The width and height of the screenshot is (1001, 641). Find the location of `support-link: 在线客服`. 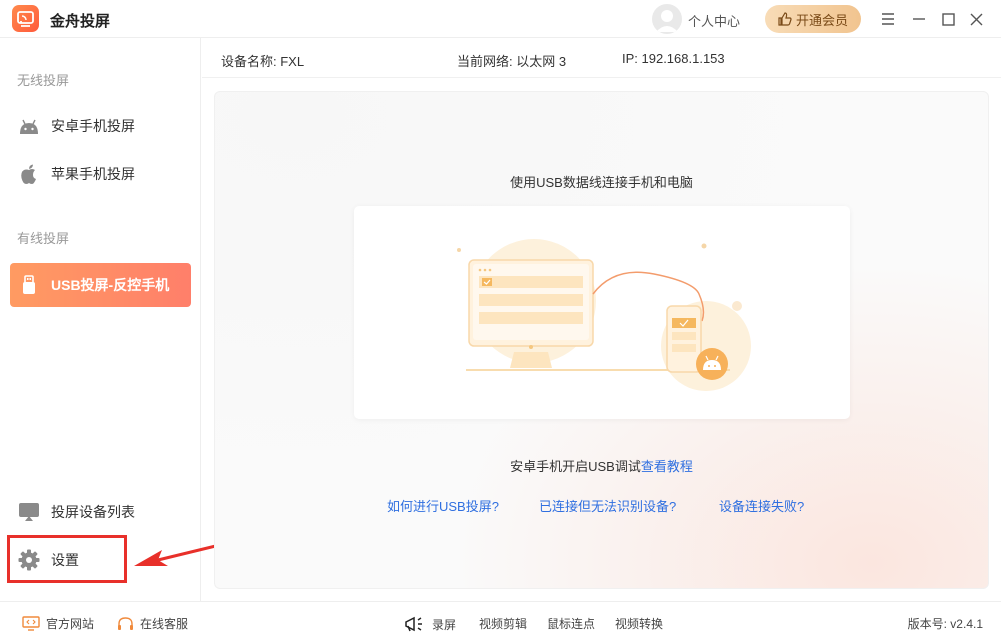

support-link: 在线客服 is located at coordinates (152, 623).